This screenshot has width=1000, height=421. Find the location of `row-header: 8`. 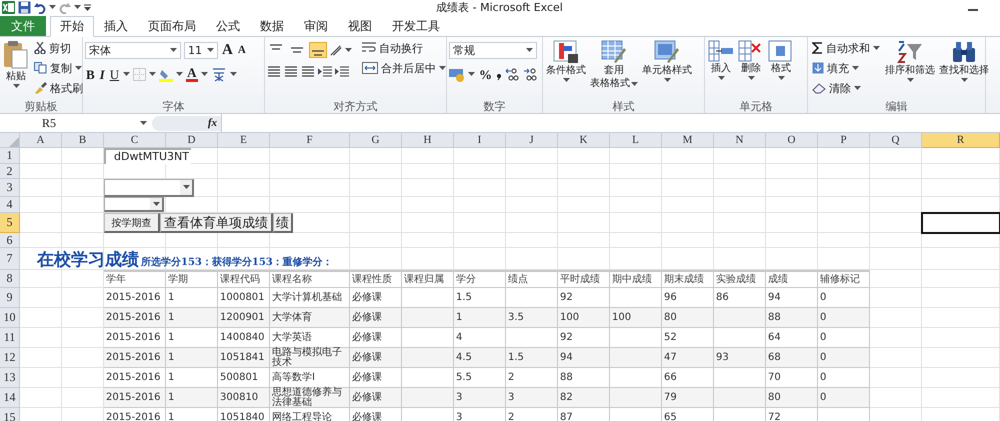

row-header: 8 is located at coordinates (10, 279).